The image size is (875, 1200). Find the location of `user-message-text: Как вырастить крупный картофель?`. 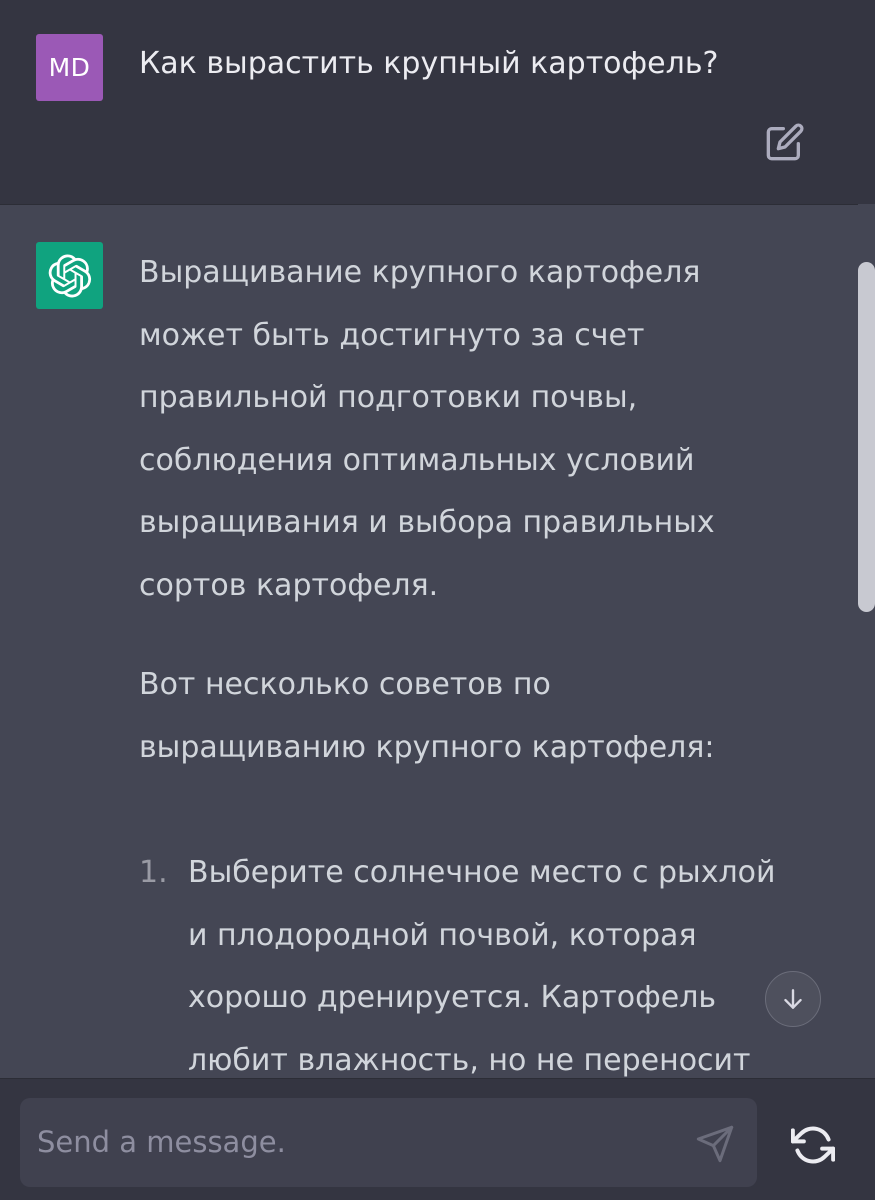

user-message-text: Как вырастить крупный картофель? is located at coordinates (429, 63).